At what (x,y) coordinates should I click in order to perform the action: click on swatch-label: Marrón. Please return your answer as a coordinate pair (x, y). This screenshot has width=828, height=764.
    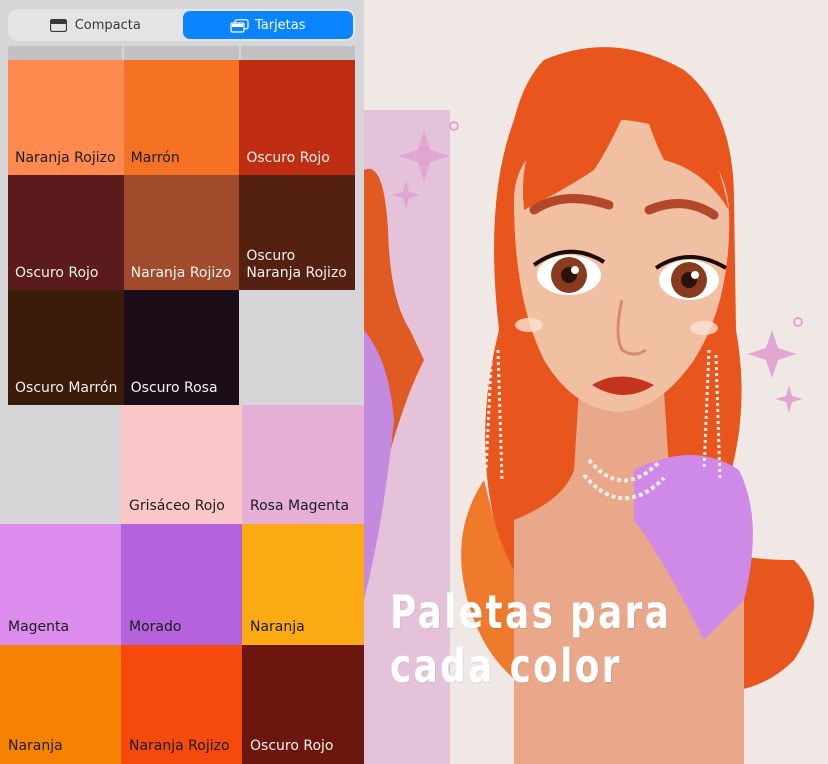
    Looking at the image, I should click on (155, 158).